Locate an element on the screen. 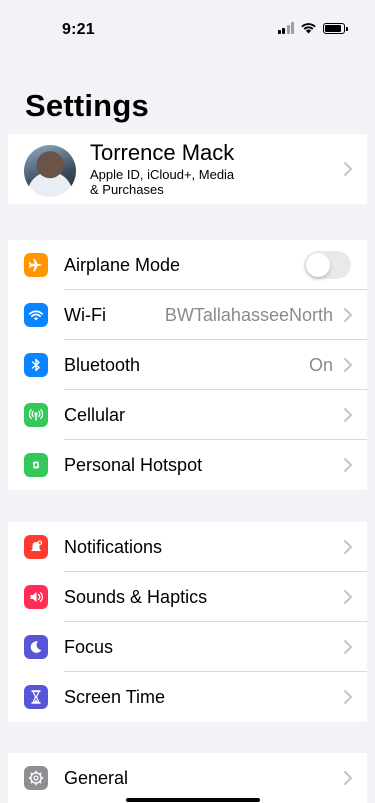 Image resolution: width=375 pixels, height=803 pixels. screen-time-label: Screen Time is located at coordinates (115, 696).